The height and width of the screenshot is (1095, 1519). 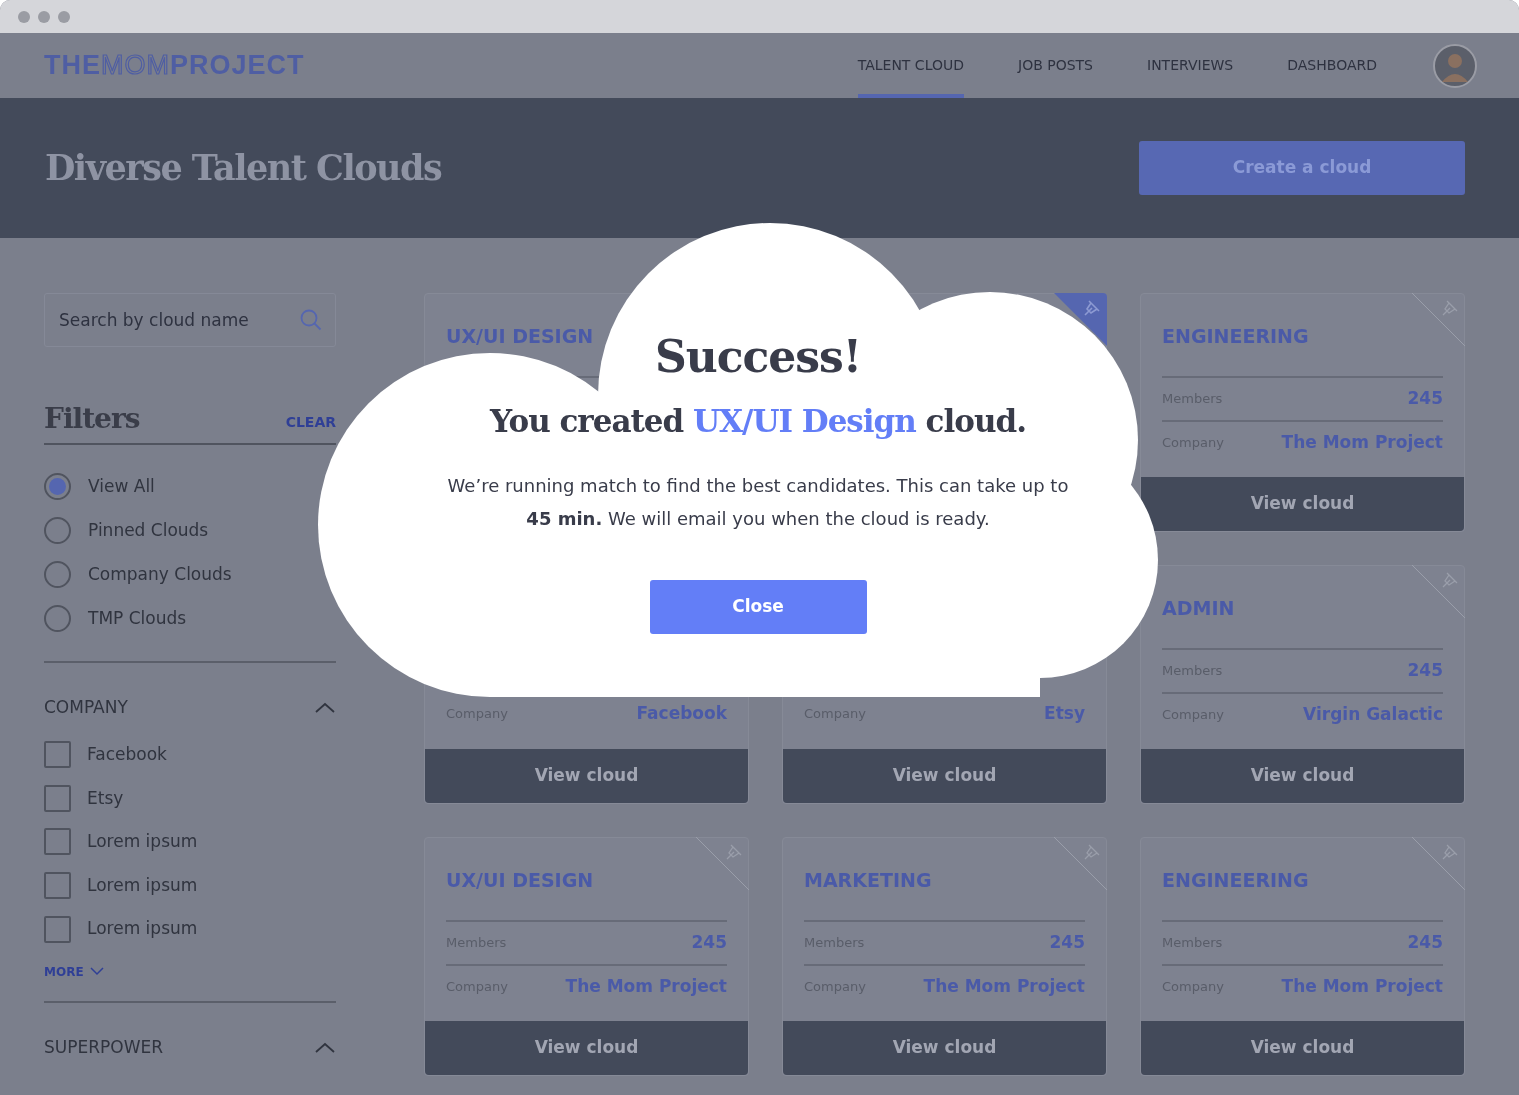 What do you see at coordinates (758, 606) in the screenshot?
I see `close-button: Close` at bounding box center [758, 606].